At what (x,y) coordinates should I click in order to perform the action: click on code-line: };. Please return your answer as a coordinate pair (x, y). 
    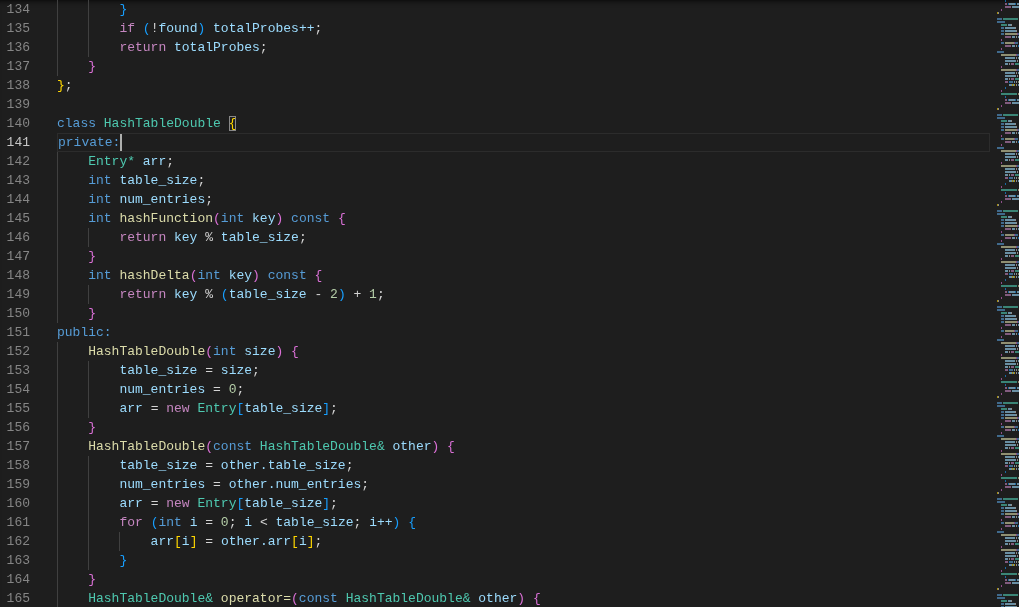
    Looking at the image, I should click on (65, 86).